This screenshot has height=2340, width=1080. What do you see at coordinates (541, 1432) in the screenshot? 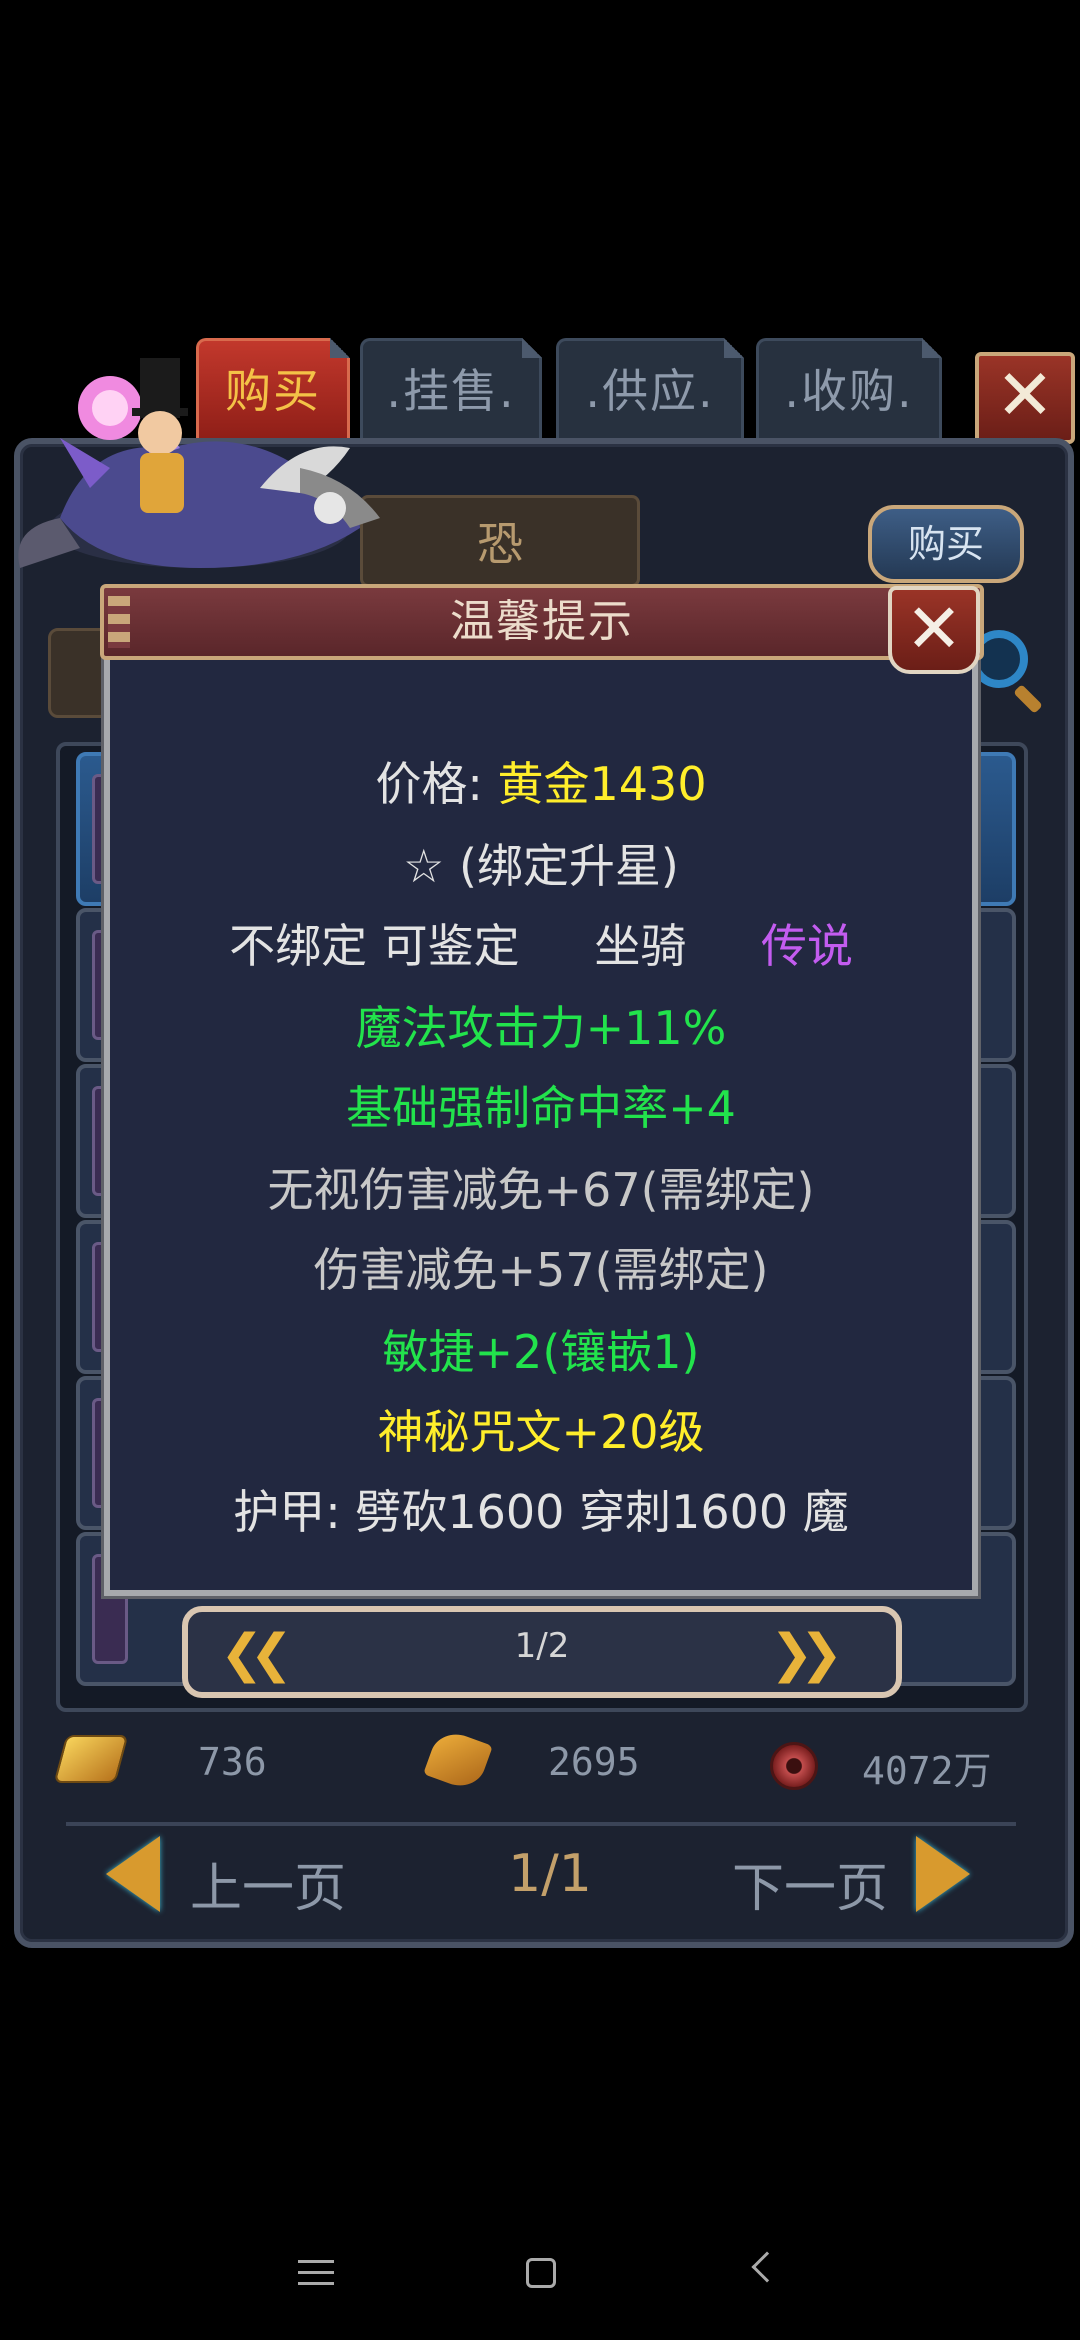
I see `stat-rune: 神秘咒文+20级` at bounding box center [541, 1432].